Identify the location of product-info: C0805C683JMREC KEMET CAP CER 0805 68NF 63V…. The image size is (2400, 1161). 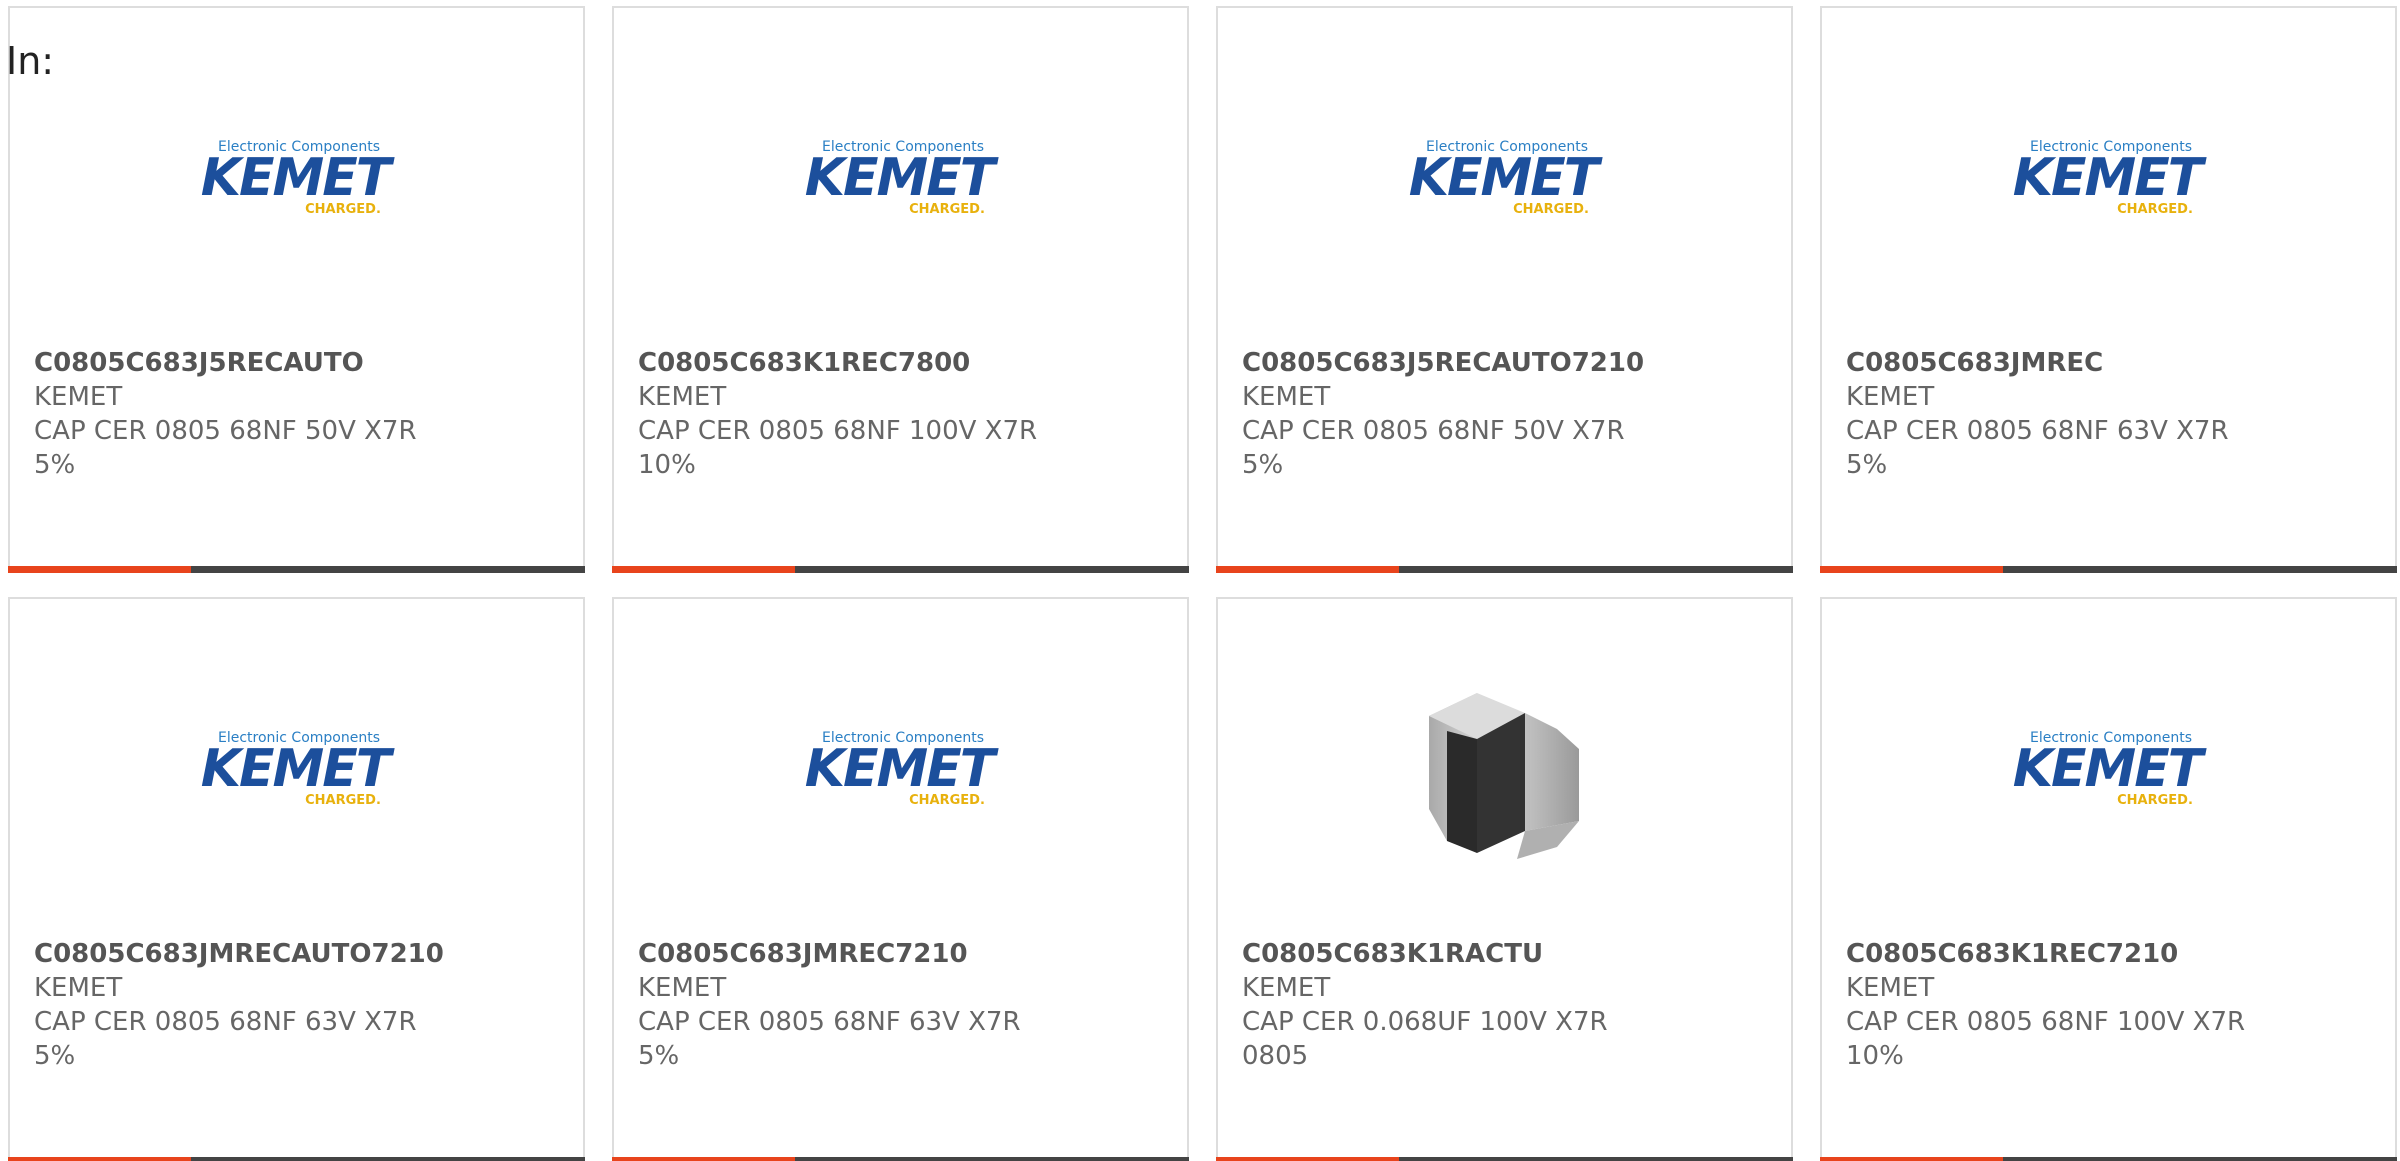
(2110, 414).